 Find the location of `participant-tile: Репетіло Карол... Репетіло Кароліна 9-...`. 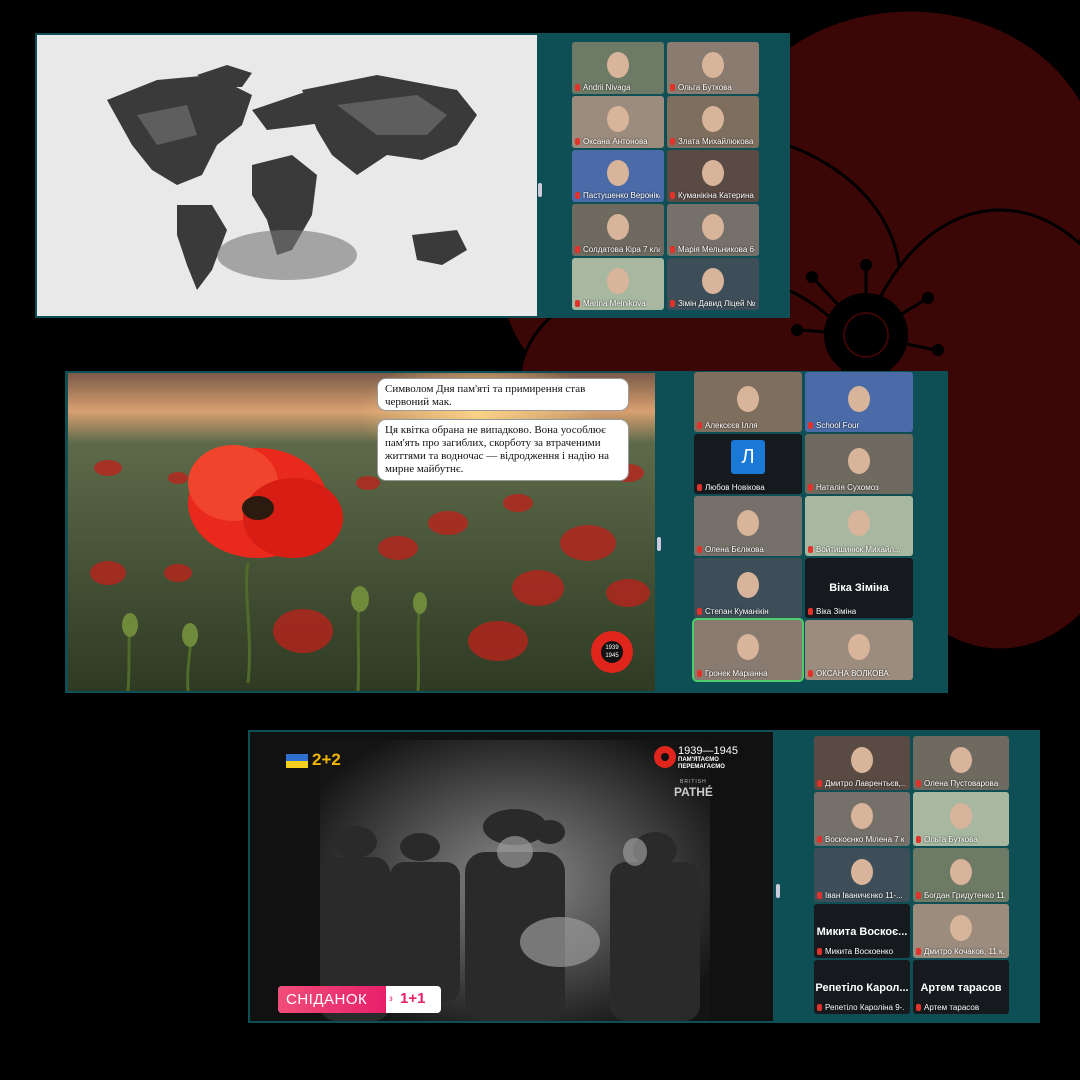

participant-tile: Репетіло Карол... Репетіло Кароліна 9-... is located at coordinates (862, 987).